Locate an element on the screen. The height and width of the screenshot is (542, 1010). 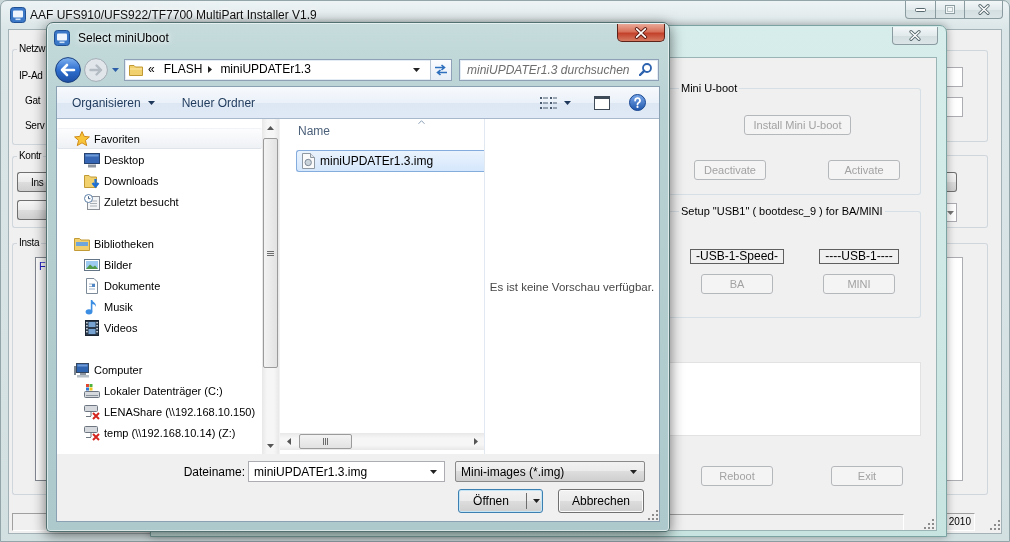
monitor-icon is located at coordinates (92, 159).